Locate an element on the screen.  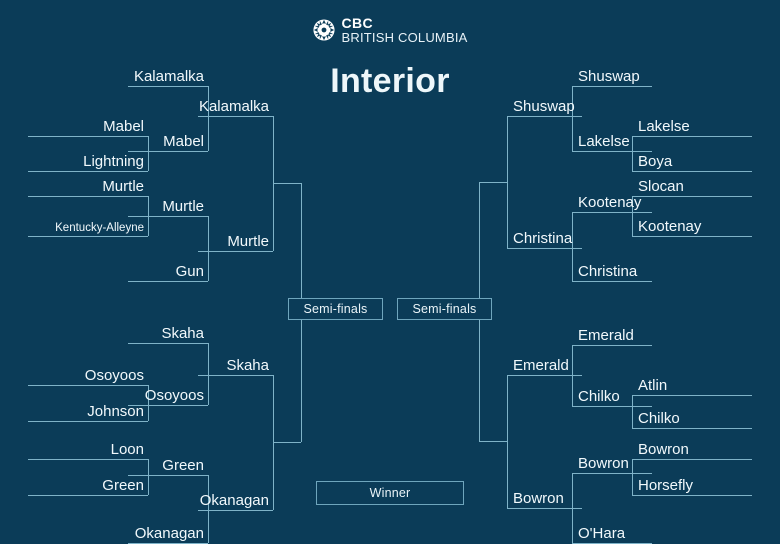
seed-lakelse-r1: Lakelse is located at coordinates (692, 128).